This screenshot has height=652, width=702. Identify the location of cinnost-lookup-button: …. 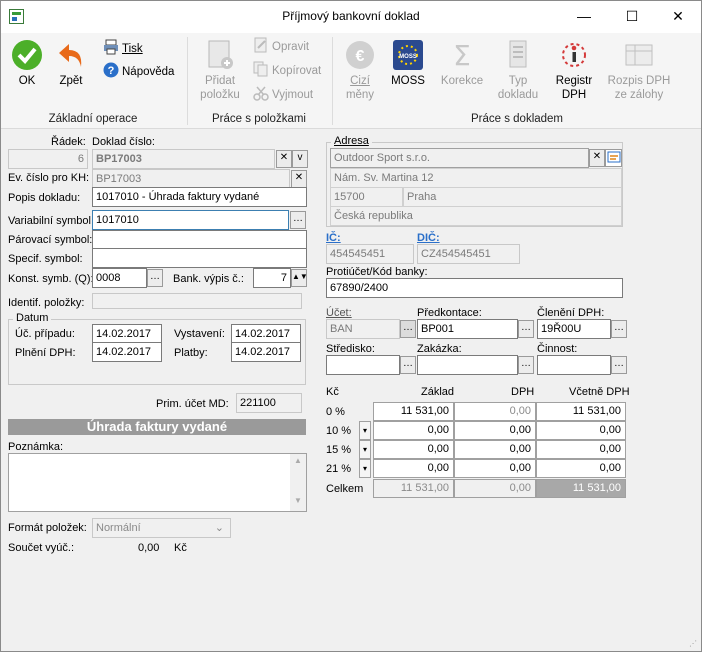
(619, 365).